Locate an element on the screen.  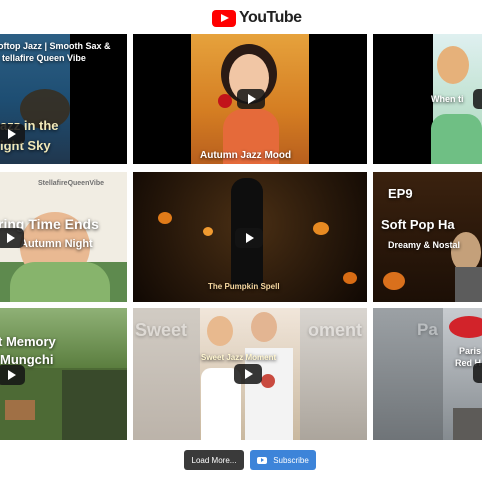
subscribe-button: Subscribe is located at coordinates (283, 460).